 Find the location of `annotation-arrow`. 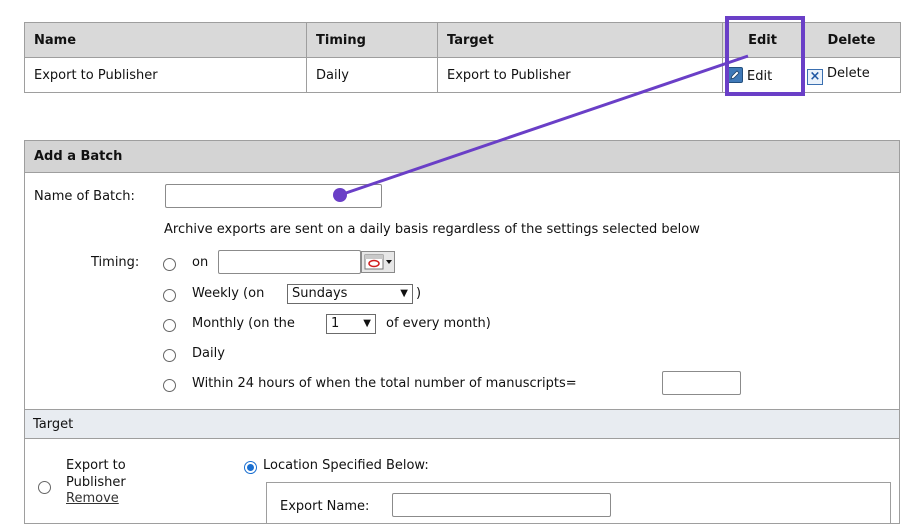

annotation-arrow is located at coordinates (541, 128).